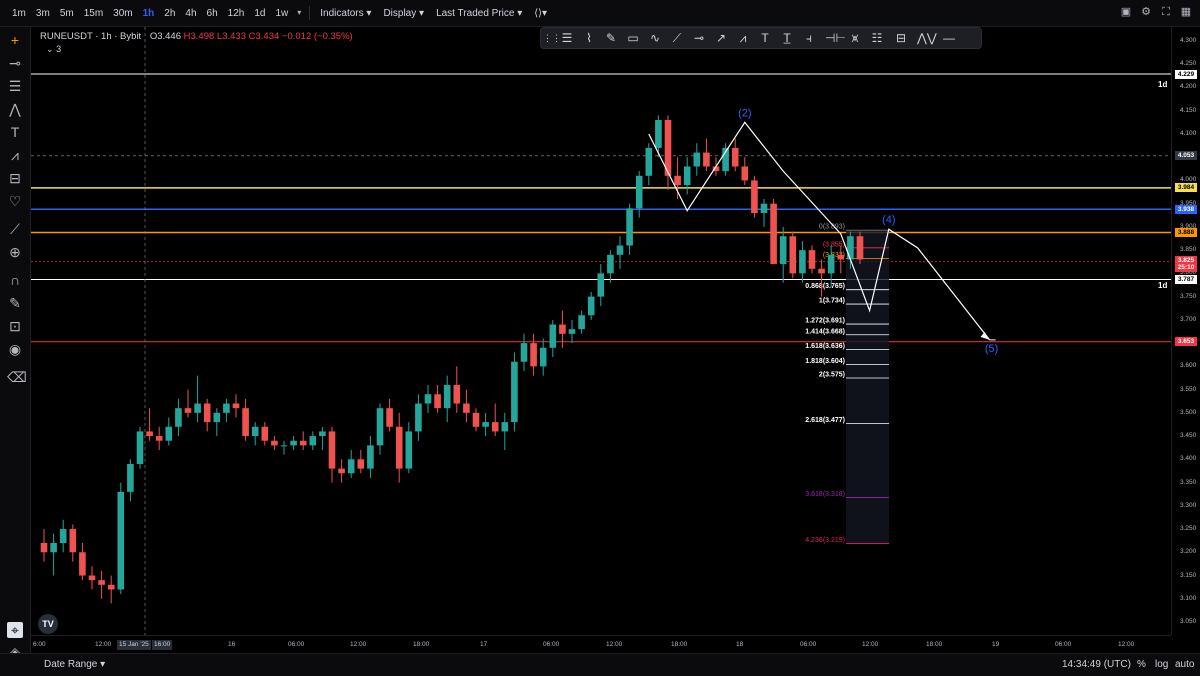  Describe the element at coordinates (655, 38) in the screenshot. I see `path-icon: ∿` at that location.